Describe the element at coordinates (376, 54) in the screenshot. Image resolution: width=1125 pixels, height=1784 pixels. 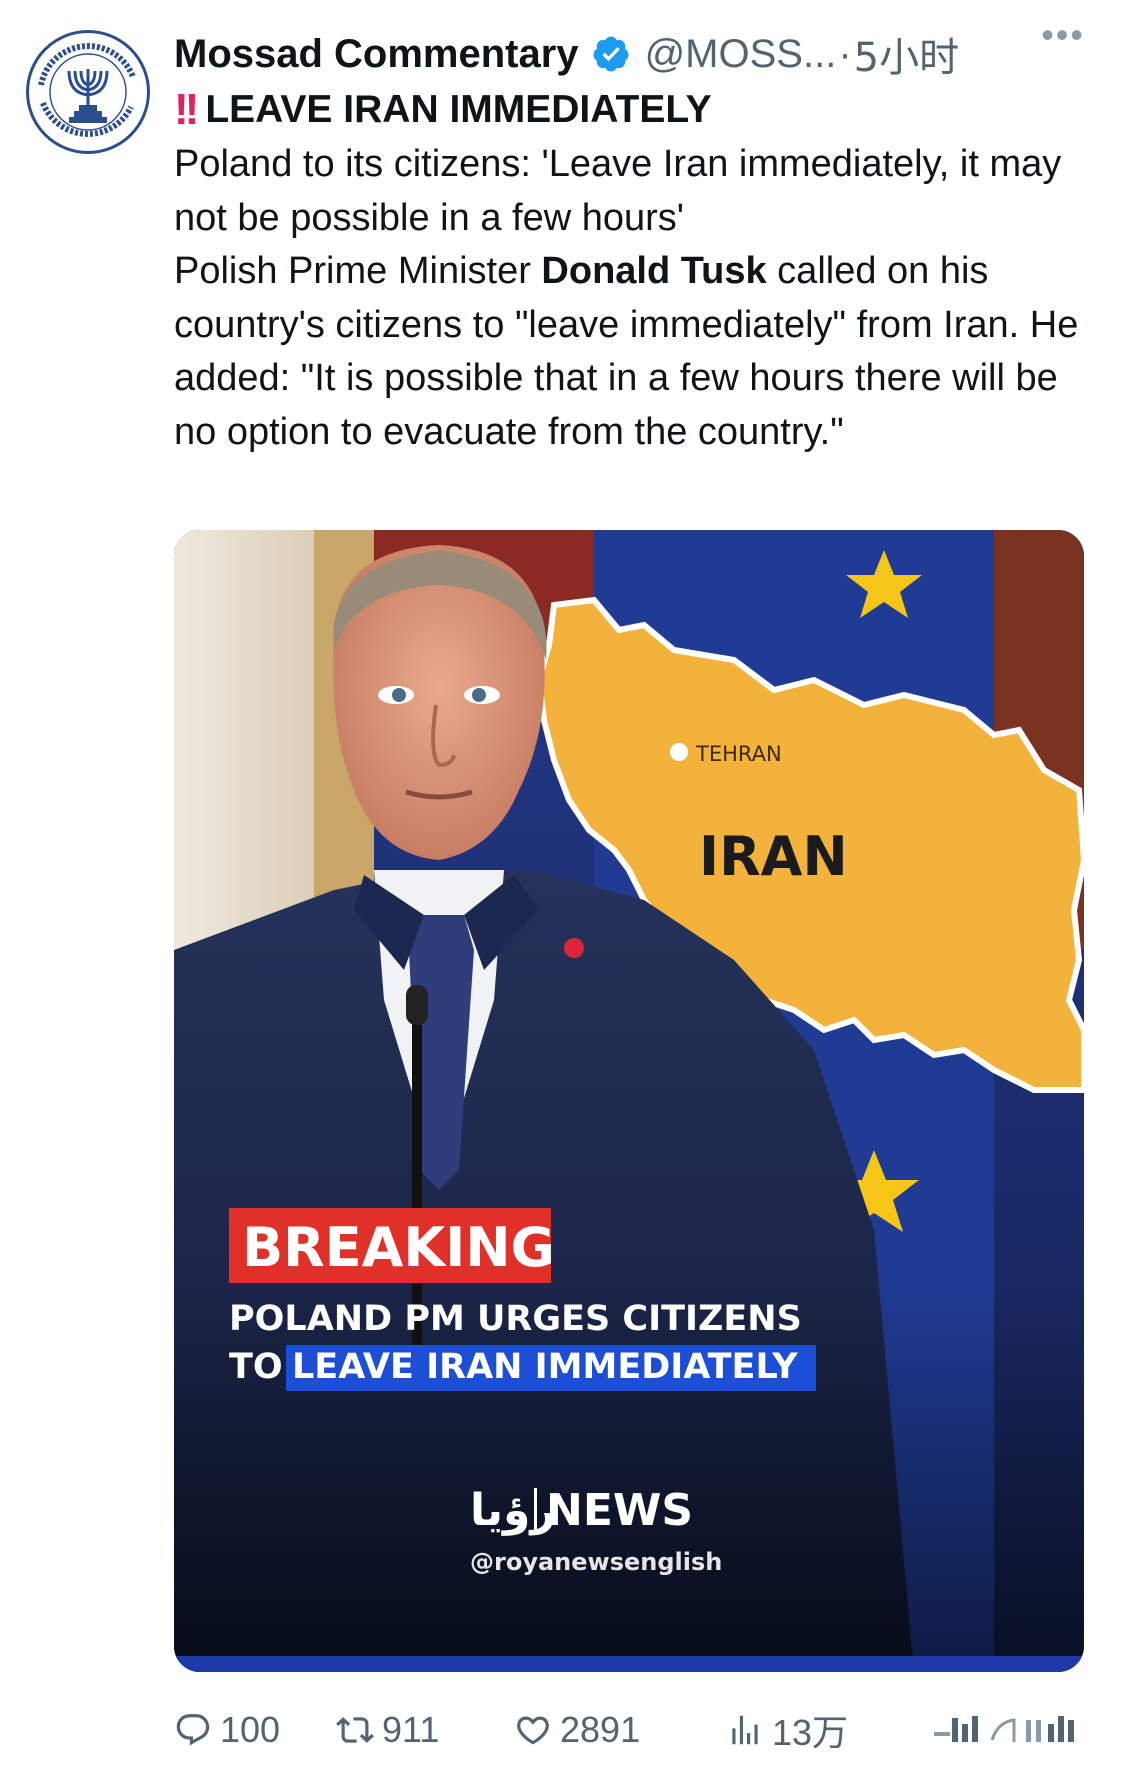
I see `author-name: Mossad Commentary` at that location.